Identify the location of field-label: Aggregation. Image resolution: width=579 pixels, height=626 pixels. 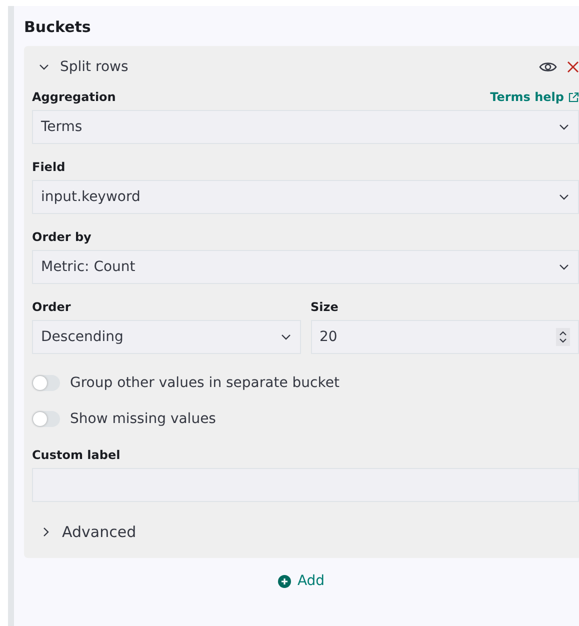
(74, 97).